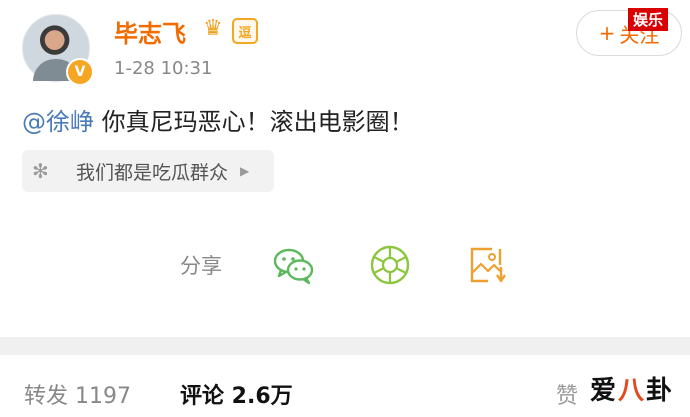 Image resolution: width=690 pixels, height=417 pixels. Describe the element at coordinates (213, 28) in the screenshot. I see `crown-icon: ♛` at that location.